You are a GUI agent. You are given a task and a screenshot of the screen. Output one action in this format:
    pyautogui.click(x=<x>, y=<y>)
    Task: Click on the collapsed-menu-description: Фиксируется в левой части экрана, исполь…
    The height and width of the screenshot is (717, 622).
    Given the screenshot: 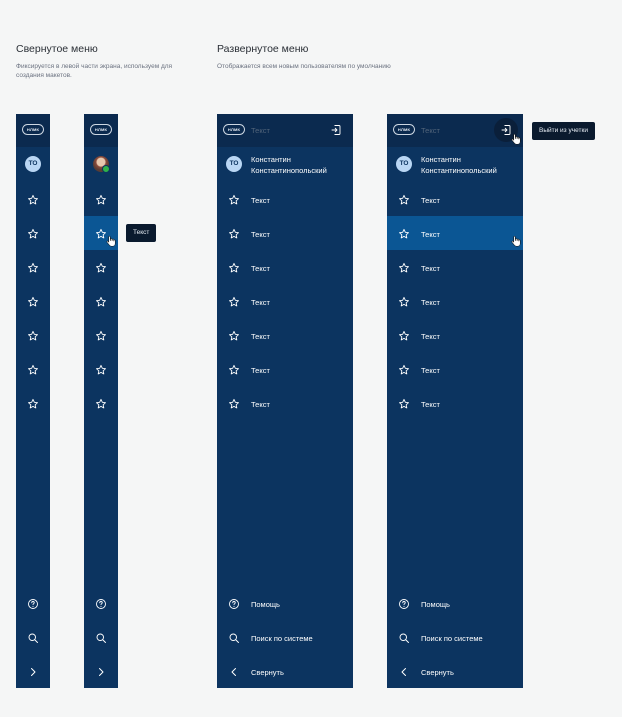 What is the action you would take?
    pyautogui.click(x=94, y=71)
    